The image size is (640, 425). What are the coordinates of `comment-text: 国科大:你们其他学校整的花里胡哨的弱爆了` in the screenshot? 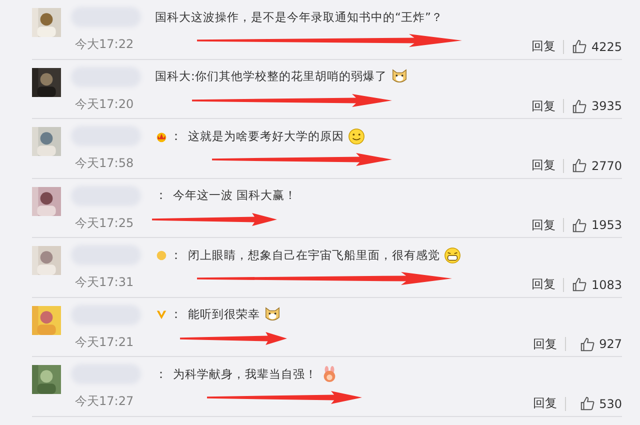 It's located at (271, 76).